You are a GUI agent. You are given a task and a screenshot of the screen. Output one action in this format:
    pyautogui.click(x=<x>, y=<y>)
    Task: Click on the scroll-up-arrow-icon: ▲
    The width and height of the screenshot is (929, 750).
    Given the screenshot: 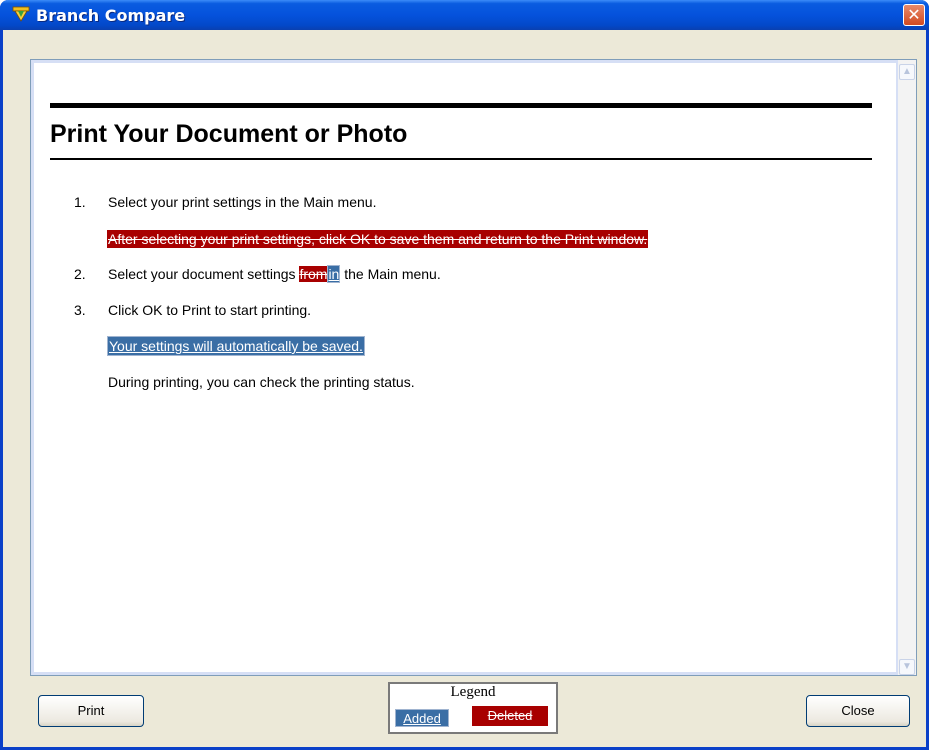 What is the action you would take?
    pyautogui.click(x=907, y=72)
    